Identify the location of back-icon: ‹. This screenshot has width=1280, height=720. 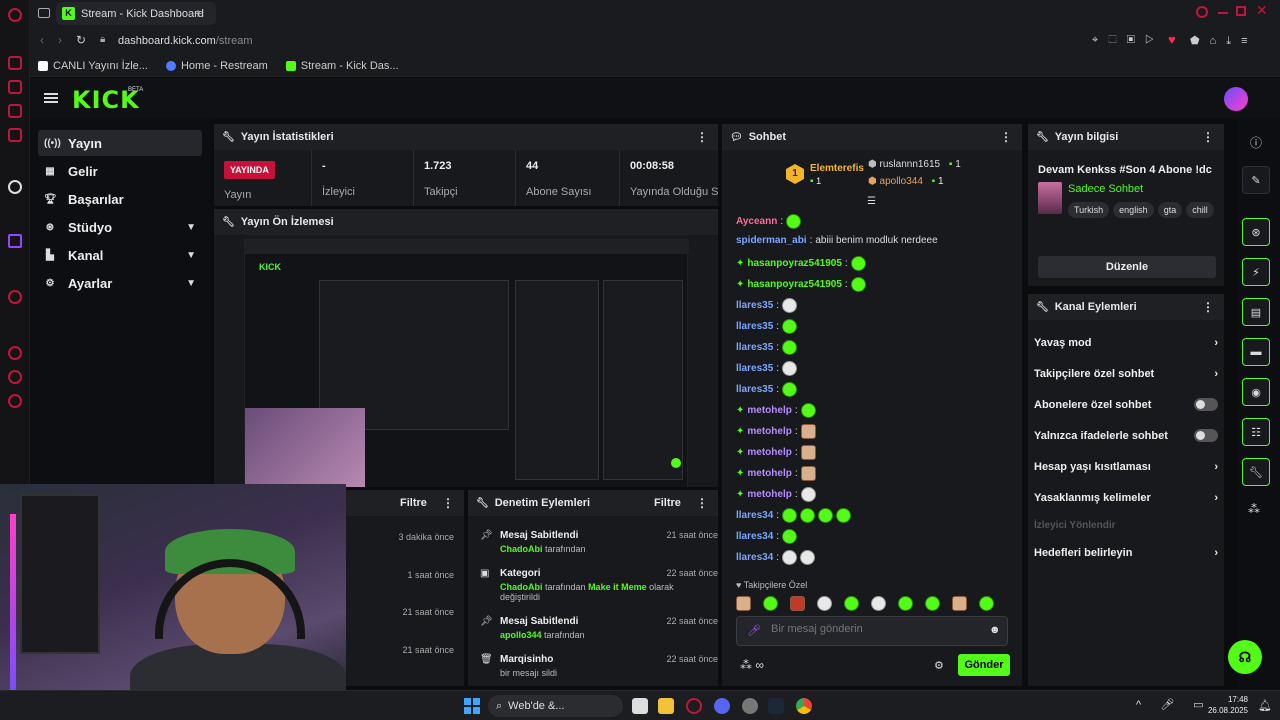
(42, 40).